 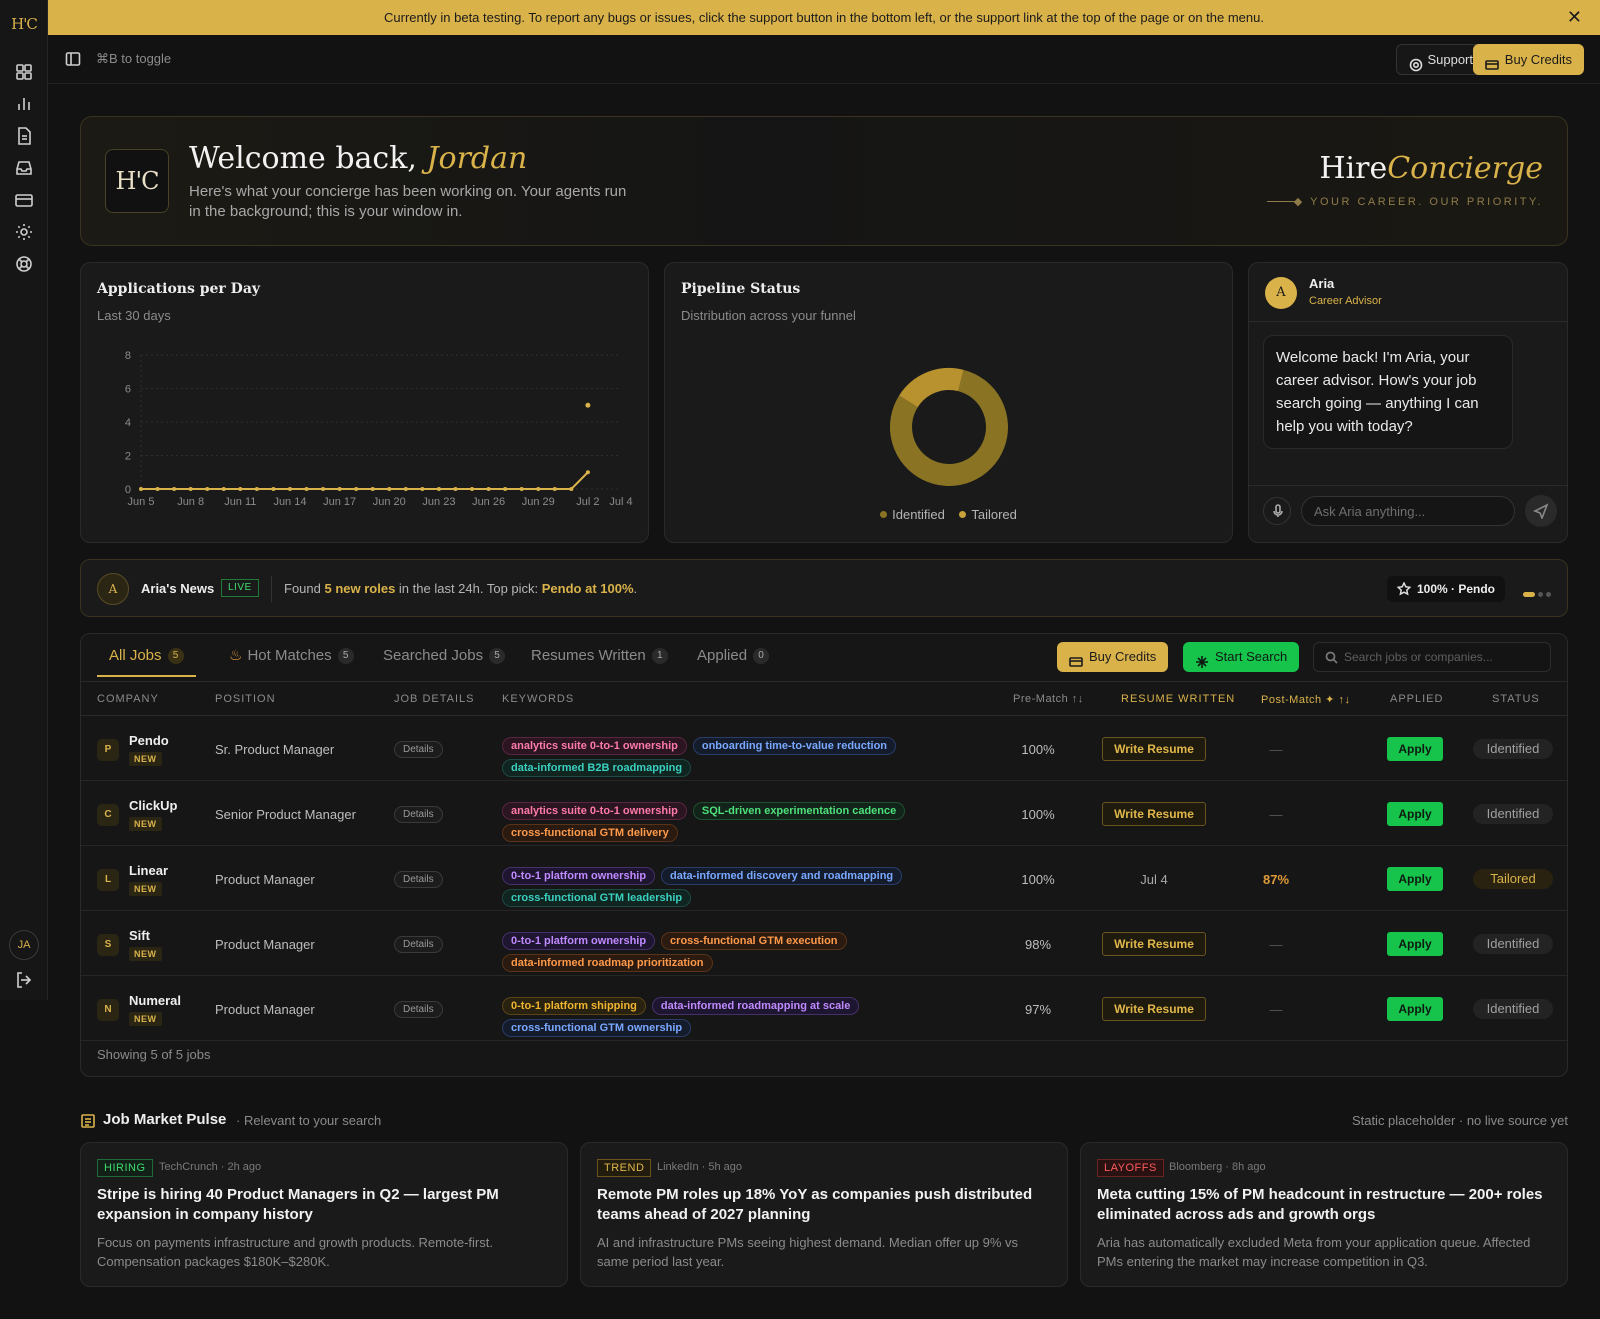 I want to click on document-icon, so click(x=24, y=136).